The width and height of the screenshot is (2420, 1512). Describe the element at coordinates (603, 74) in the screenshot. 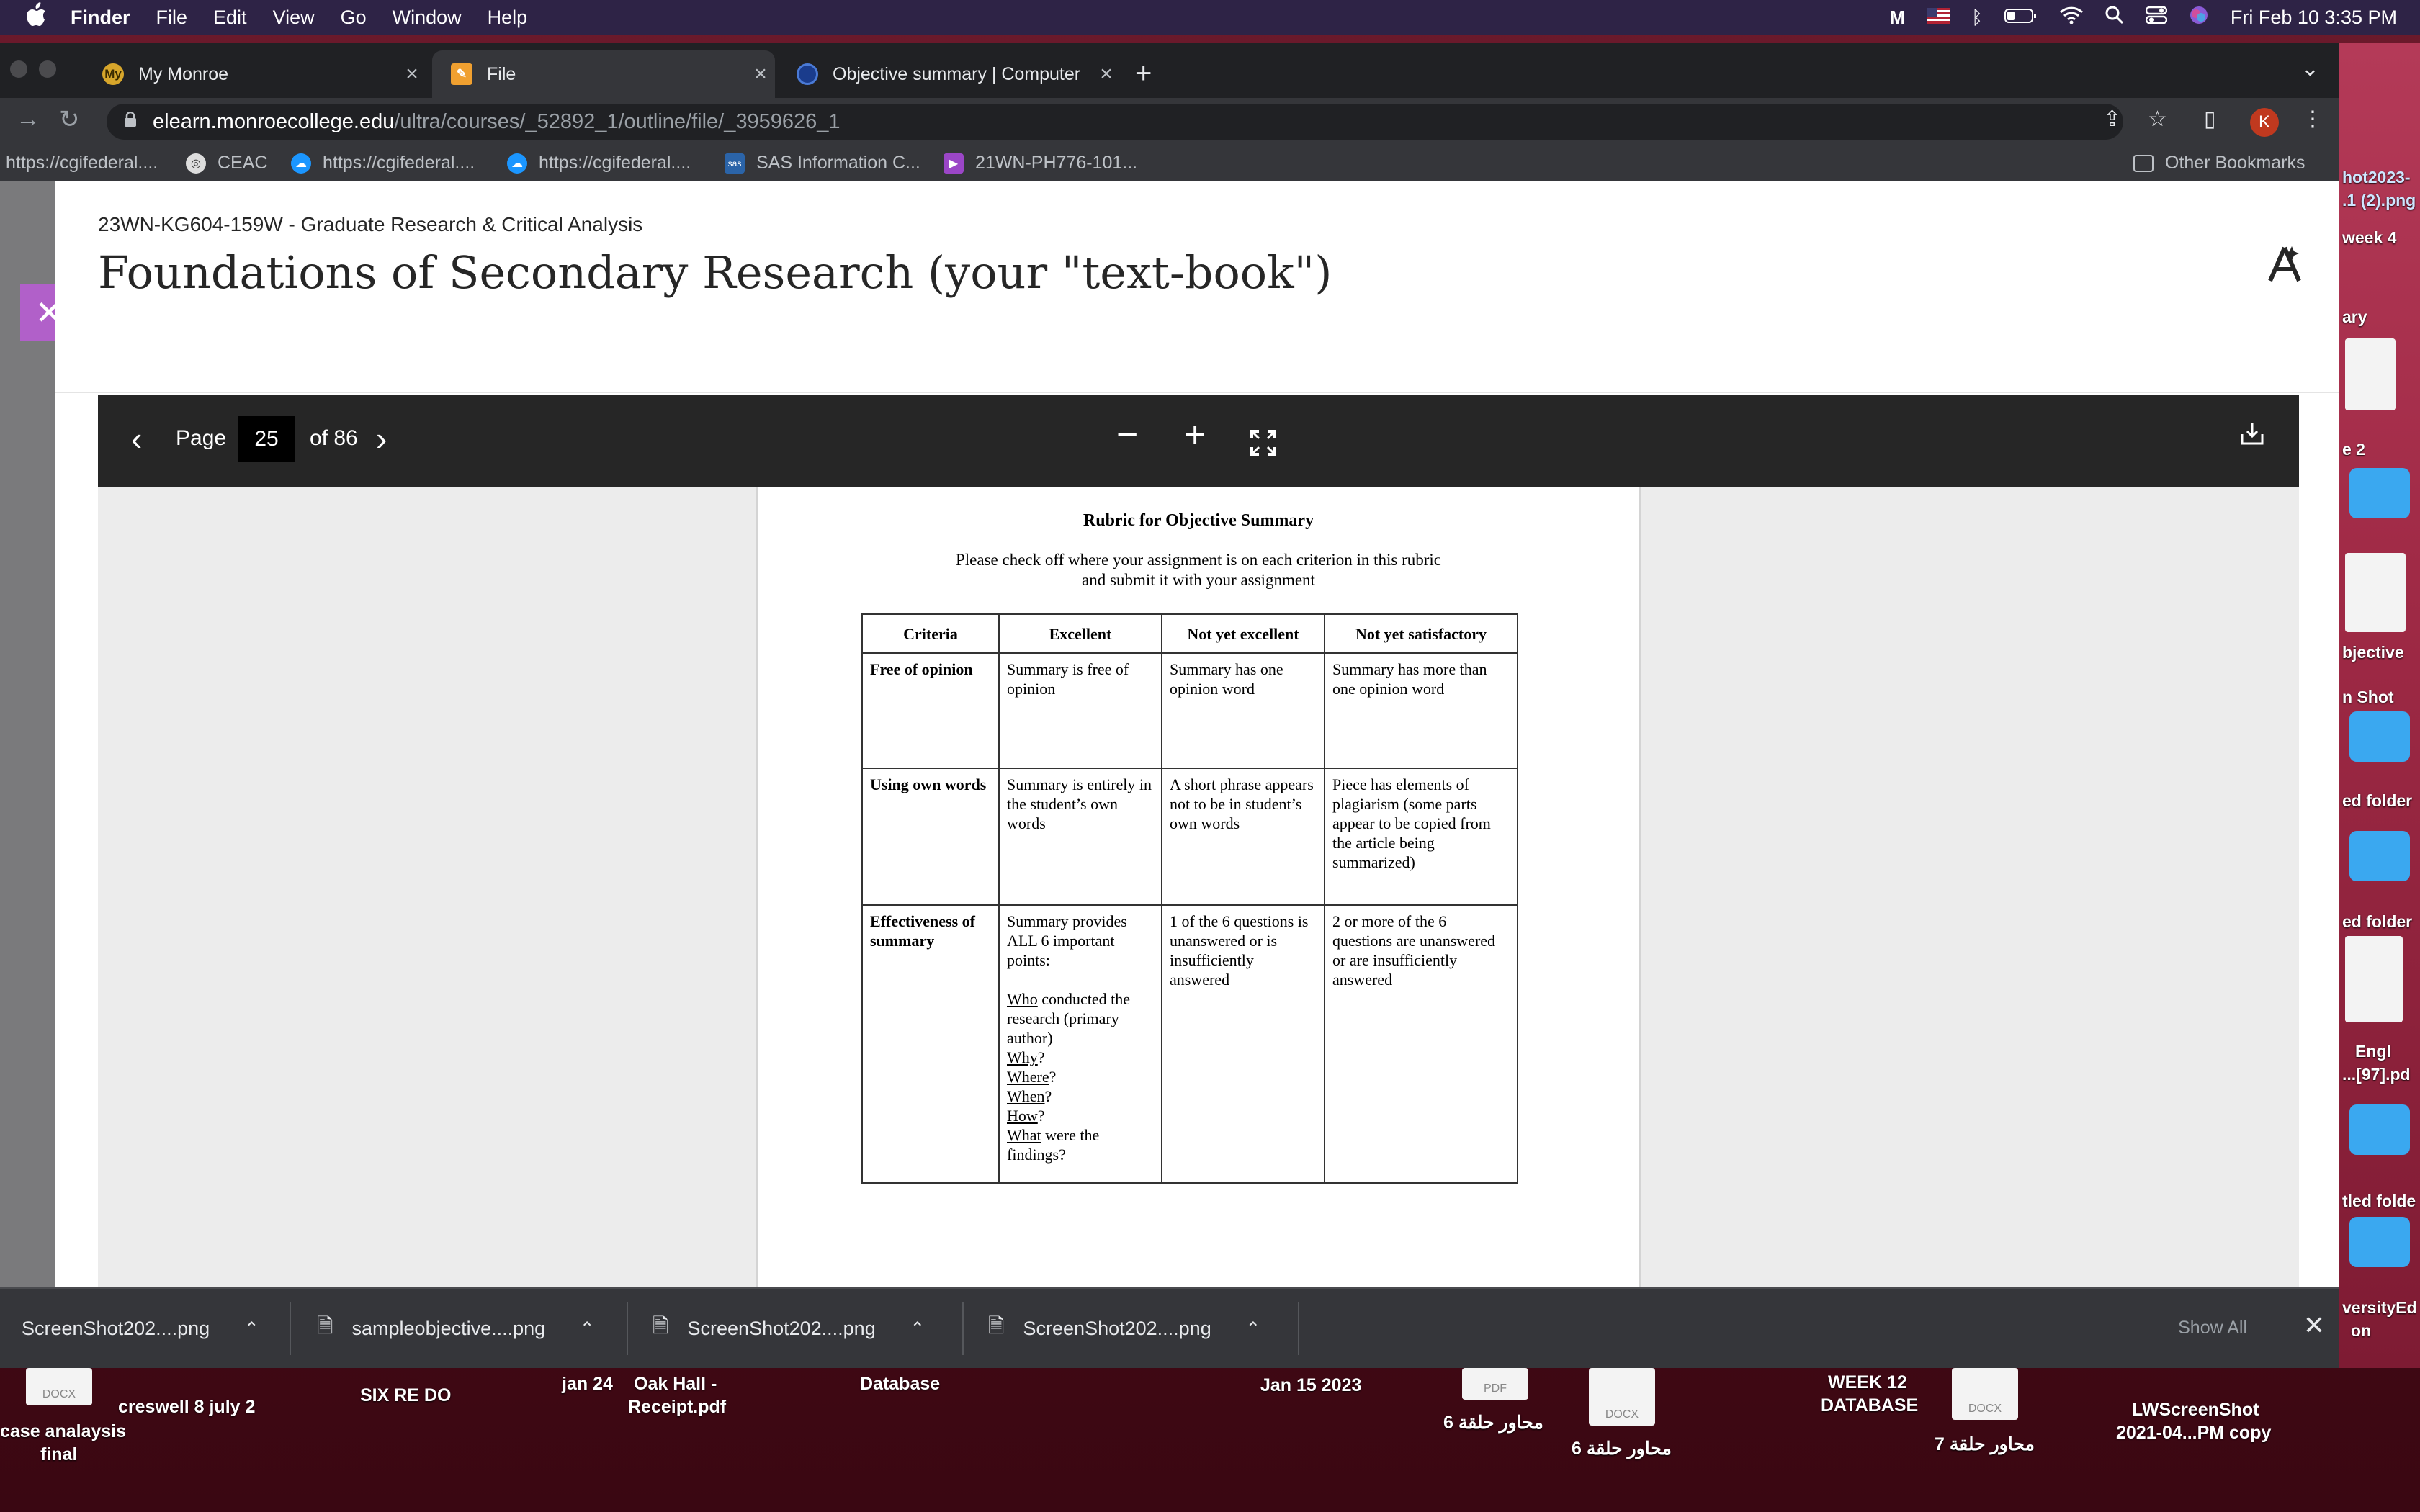

I see `tab-file: ✎ File ×` at that location.